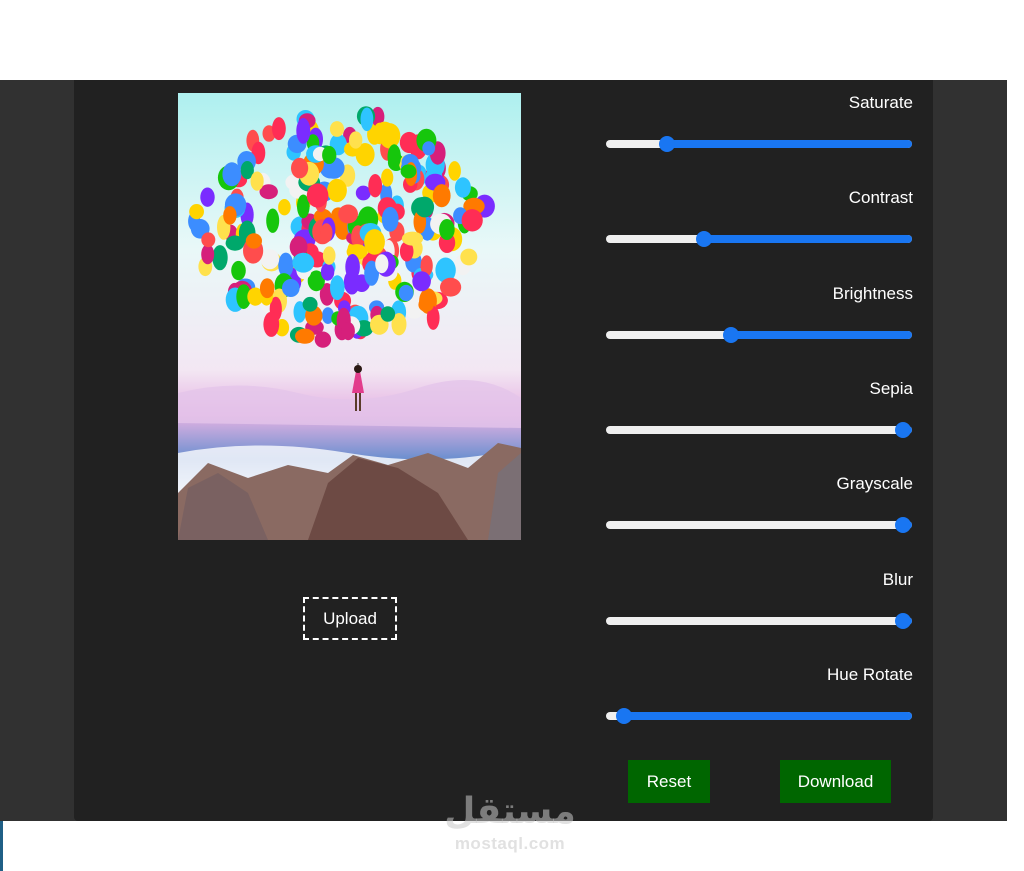 This screenshot has width=1024, height=871. What do you see at coordinates (759, 315) in the screenshot?
I see `filter-brightness: Brightness` at bounding box center [759, 315].